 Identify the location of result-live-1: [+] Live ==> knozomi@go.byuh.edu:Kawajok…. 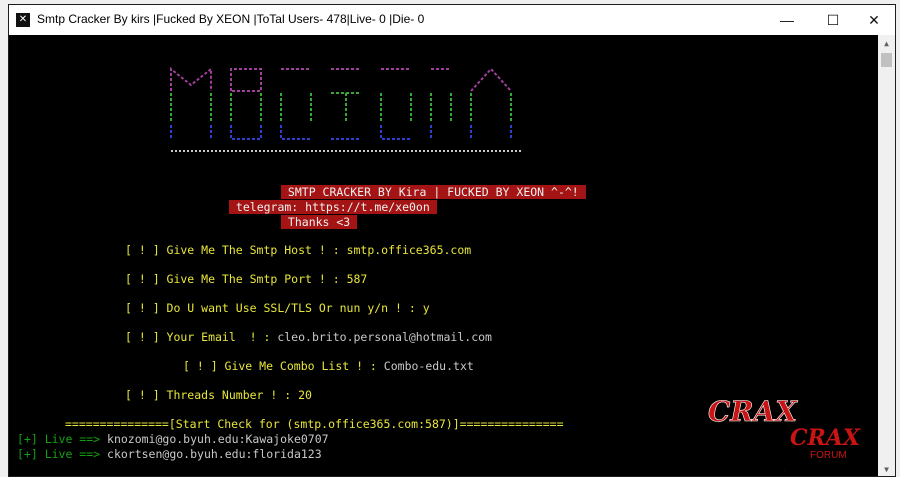
(173, 439).